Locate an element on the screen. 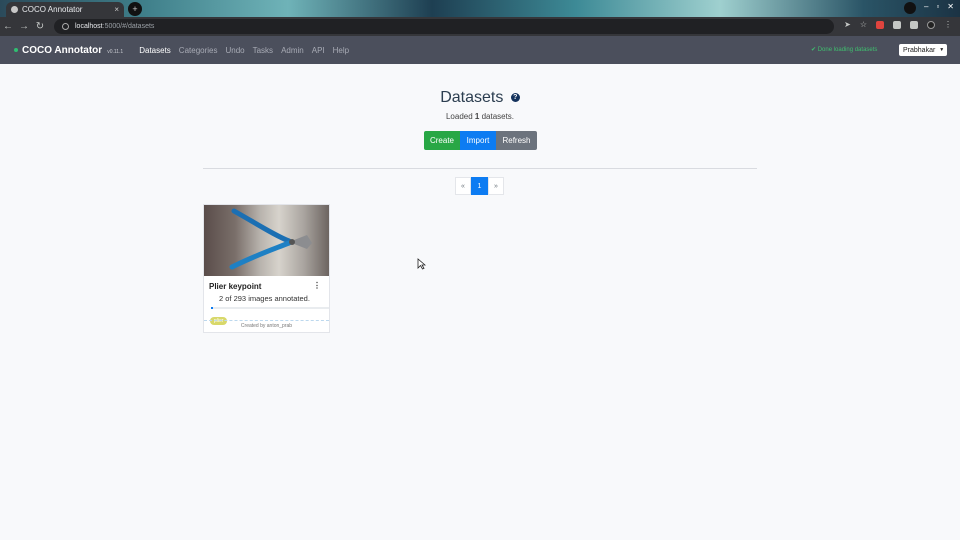 This screenshot has height=540, width=960. brand-icon is located at coordinates (16, 50).